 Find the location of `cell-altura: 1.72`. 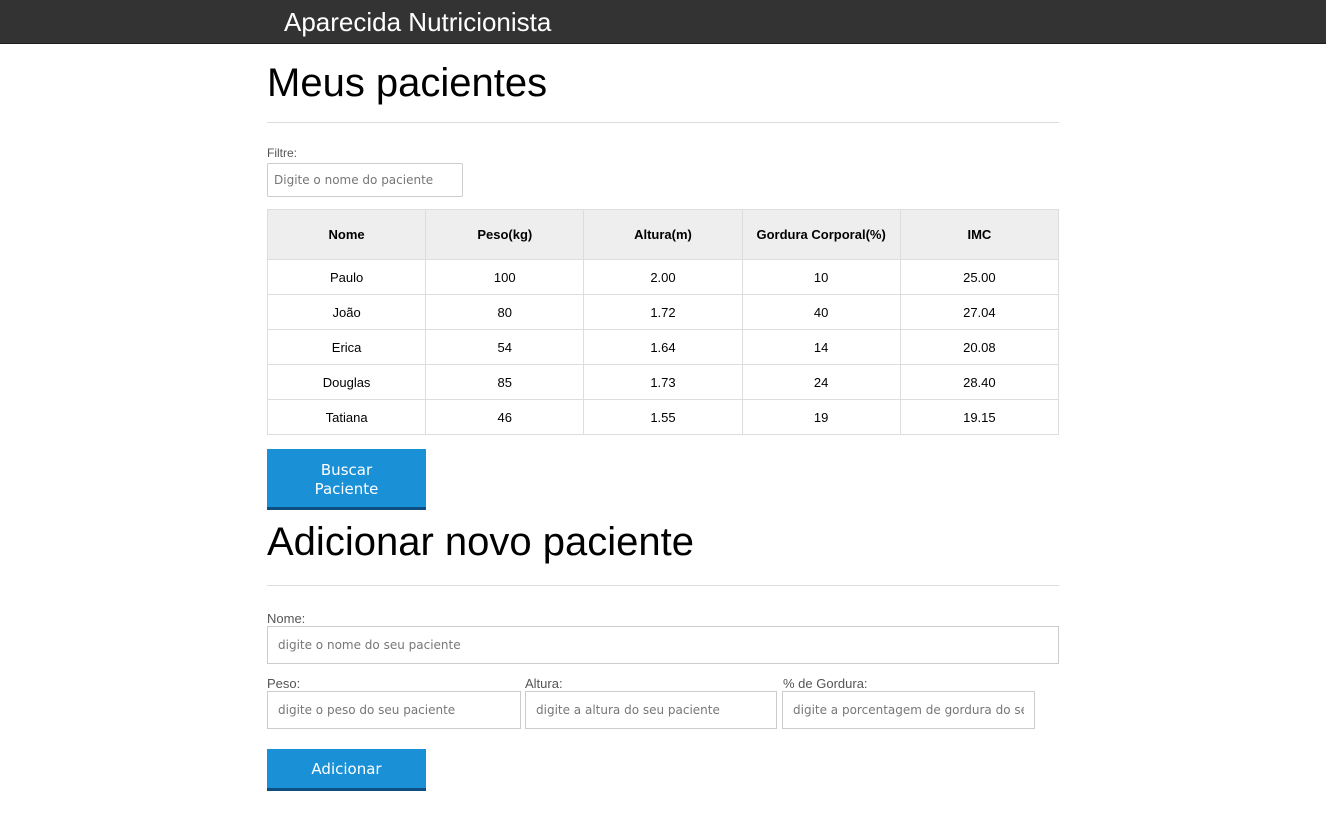

cell-altura: 1.72 is located at coordinates (663, 312).